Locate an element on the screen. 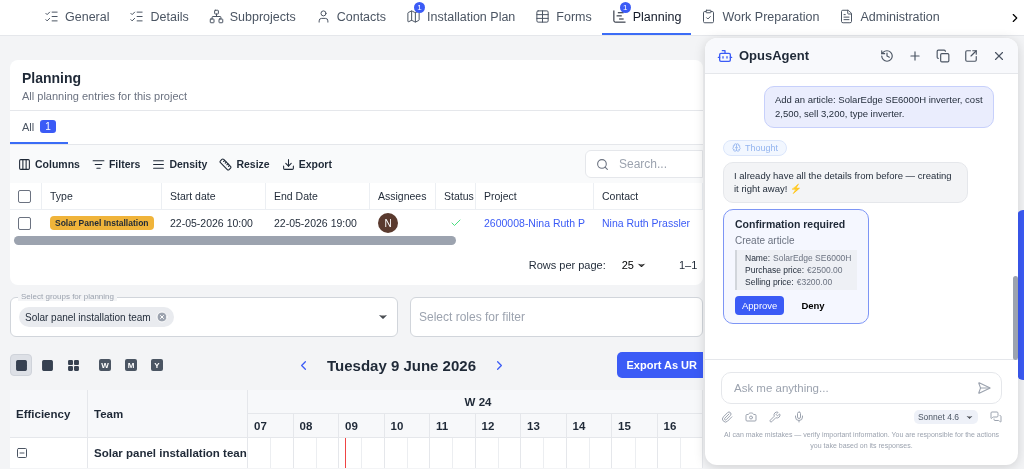 Image resolution: width=1024 pixels, height=469 pixels. day-header: 09 is located at coordinates (362, 426).